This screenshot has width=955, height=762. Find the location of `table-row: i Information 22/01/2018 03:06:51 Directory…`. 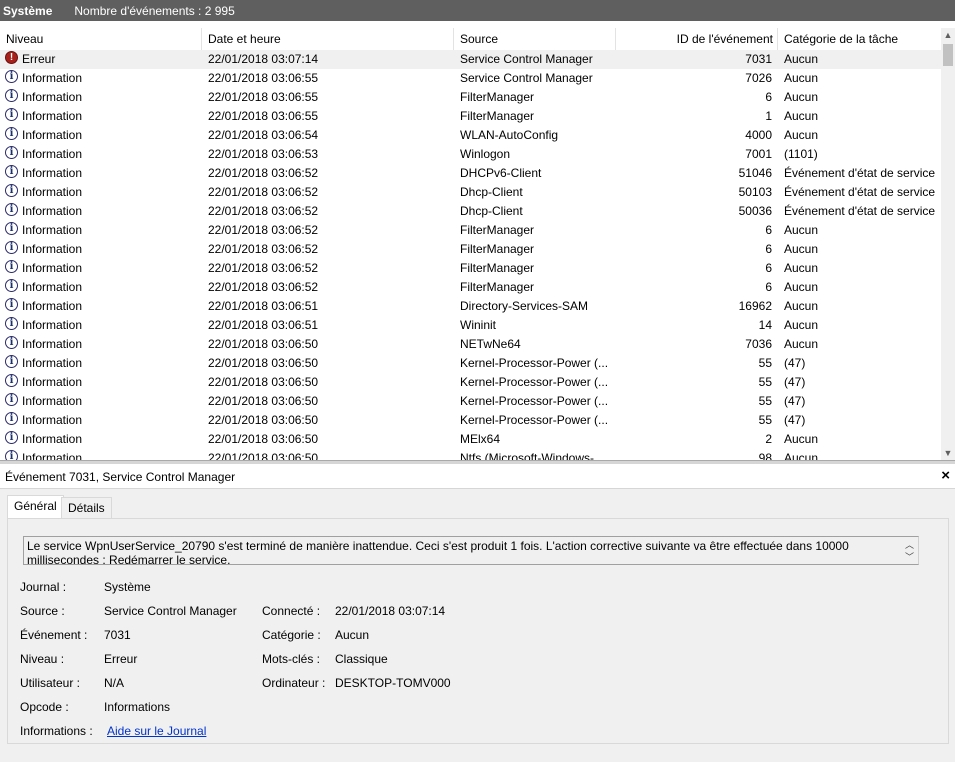

table-row: i Information 22/01/2018 03:06:51 Directory… is located at coordinates (470, 306).